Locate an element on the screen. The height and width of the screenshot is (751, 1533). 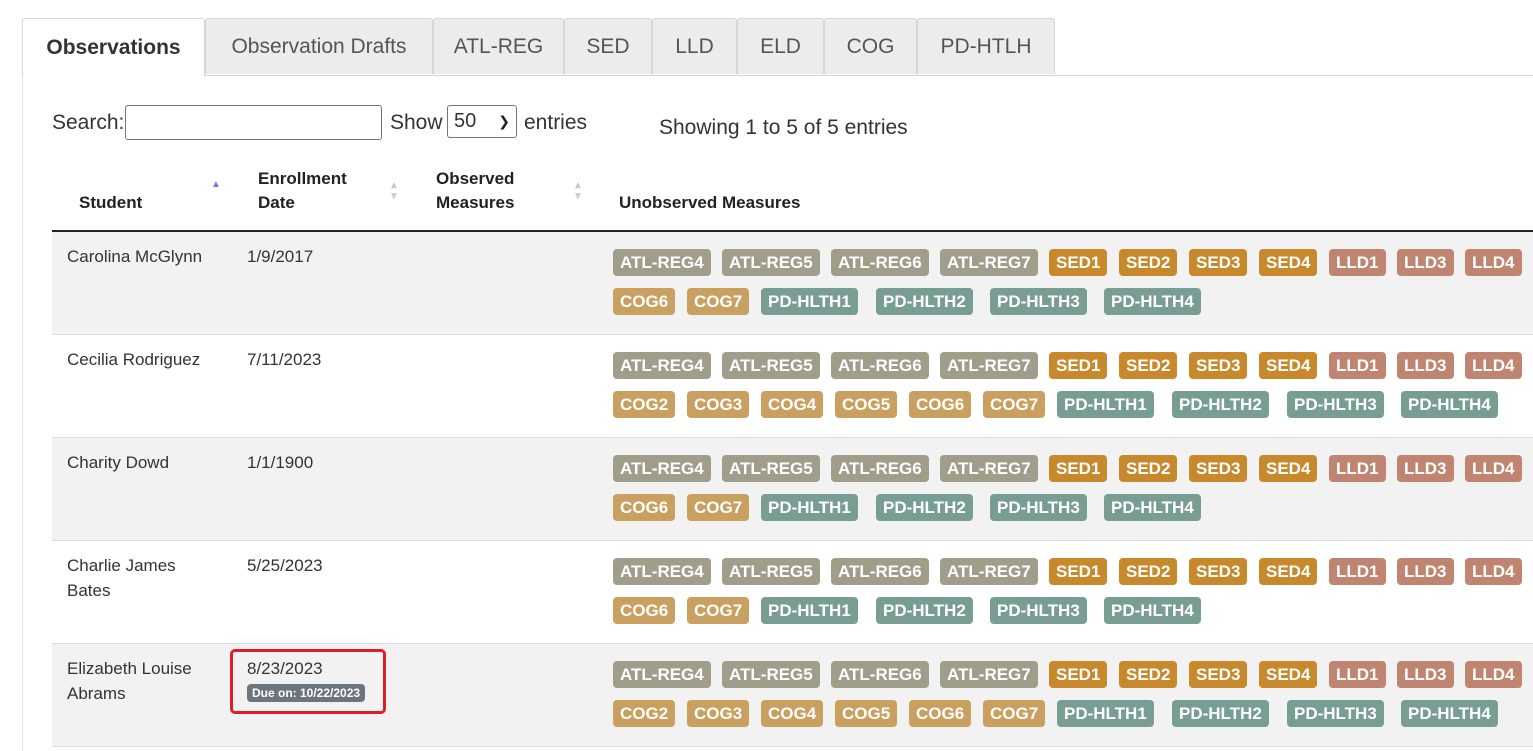
show-label: Show is located at coordinates (416, 122).